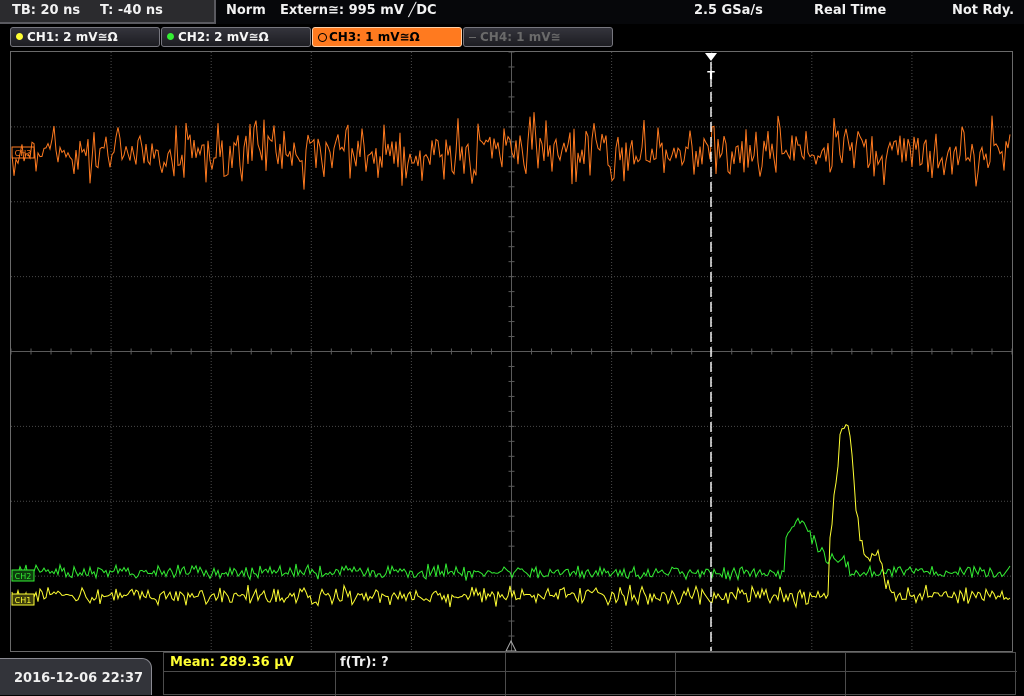 This screenshot has width=1024, height=696. I want to click on datetime-box: 2016-12-06 22:37, so click(76, 676).